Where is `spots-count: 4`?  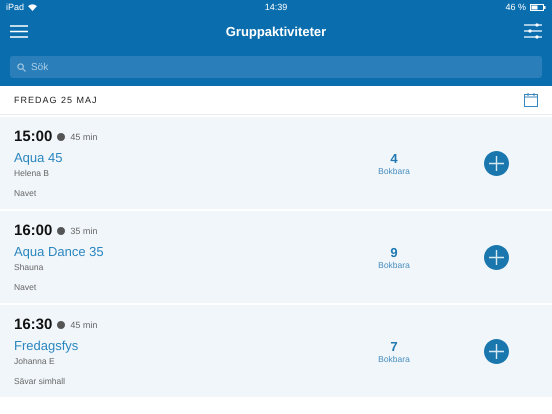 spots-count: 4 is located at coordinates (394, 158).